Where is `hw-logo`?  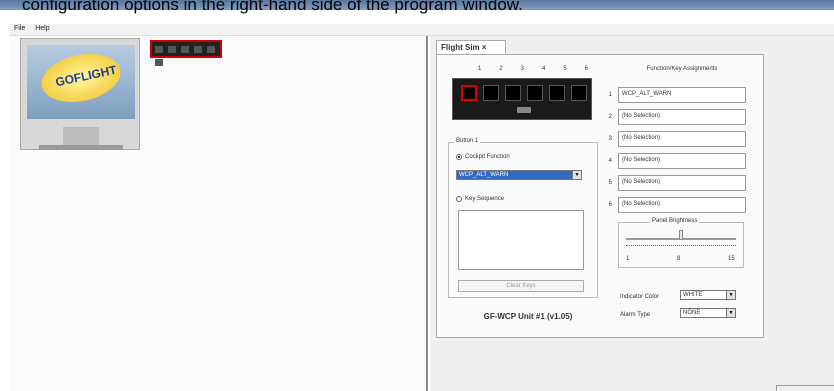
hw-logo is located at coordinates (524, 110).